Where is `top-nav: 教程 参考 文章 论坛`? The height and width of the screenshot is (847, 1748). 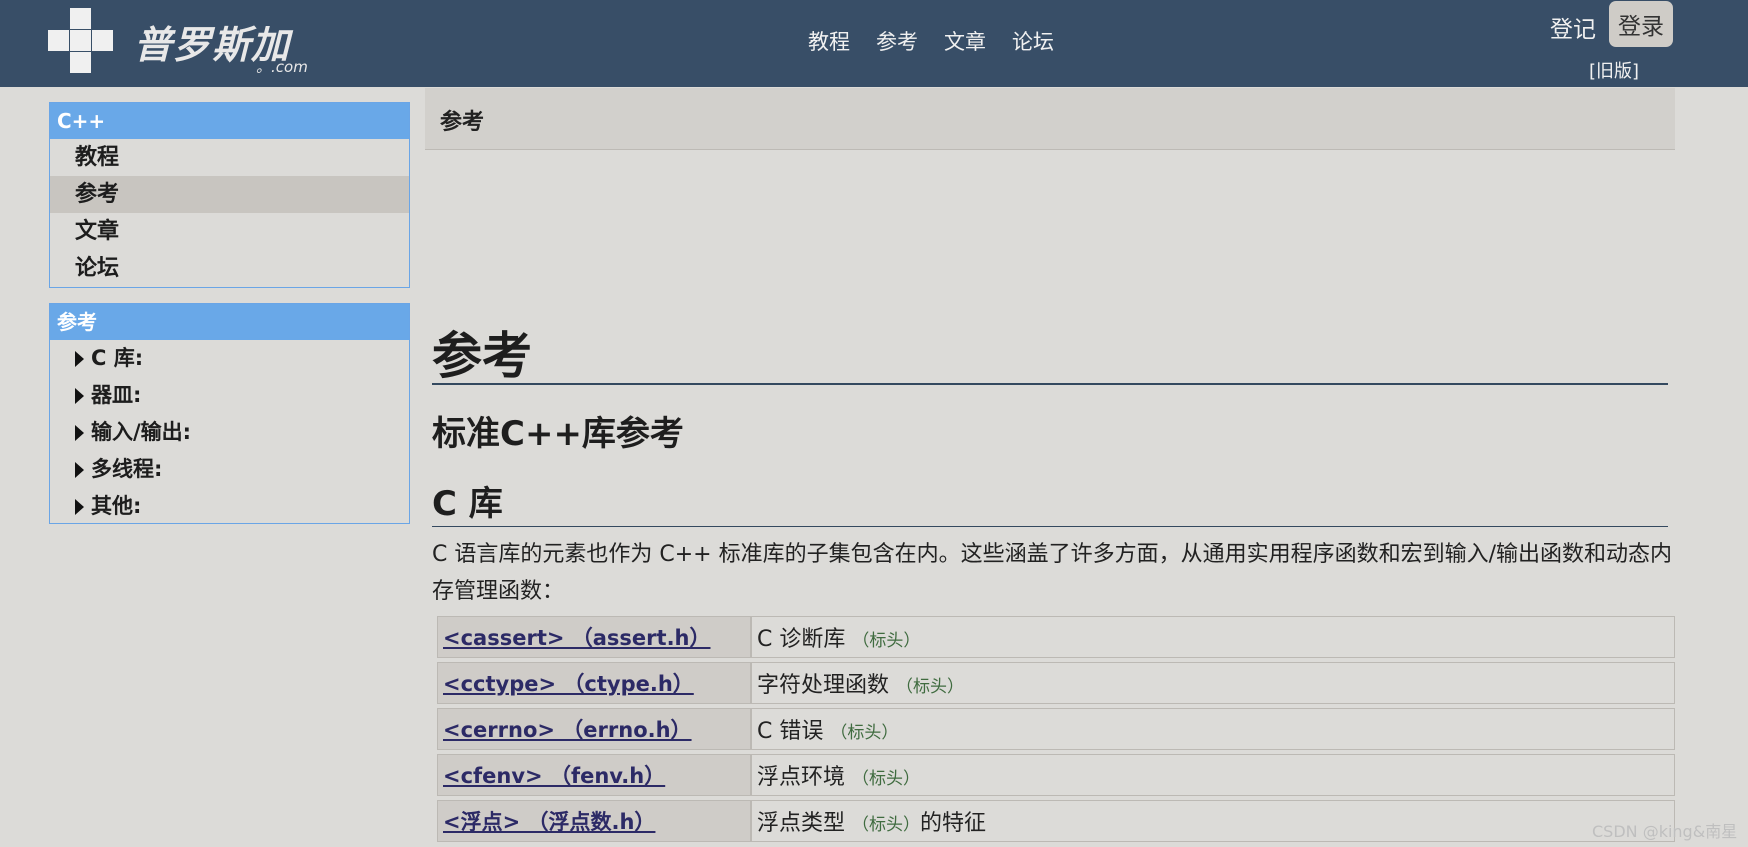 top-nav: 教程 参考 文章 论坛 is located at coordinates (931, 41).